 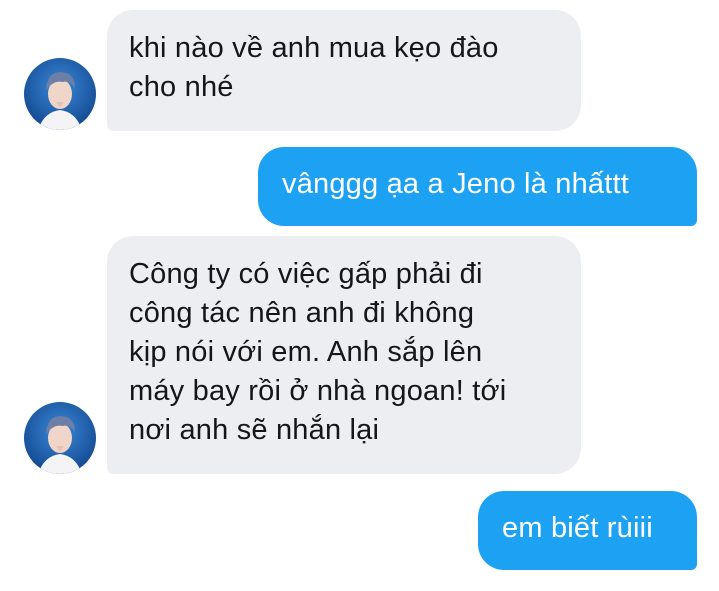 I want to click on message-bubble-outgoing: em biết rùiii, so click(x=587, y=530).